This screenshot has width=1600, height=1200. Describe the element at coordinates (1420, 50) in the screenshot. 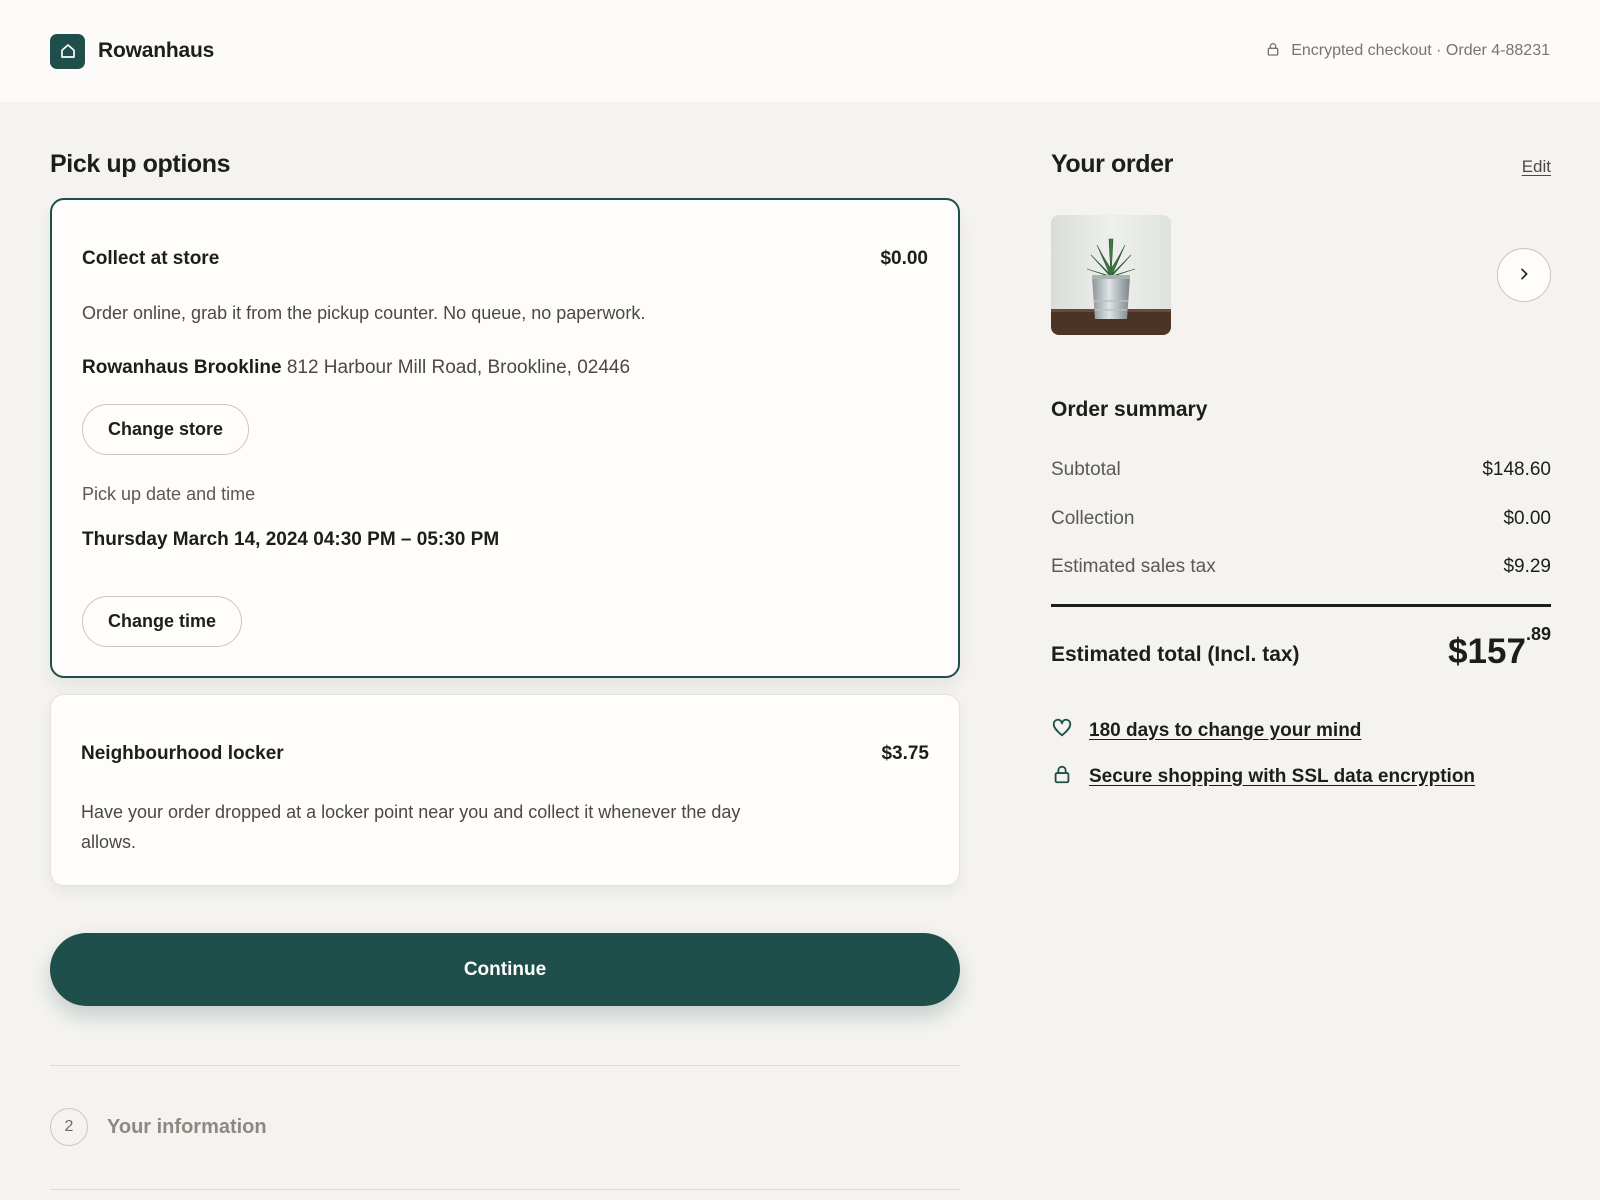

I see `secure-note-text: Encrypted checkout · Order 4-88231` at that location.